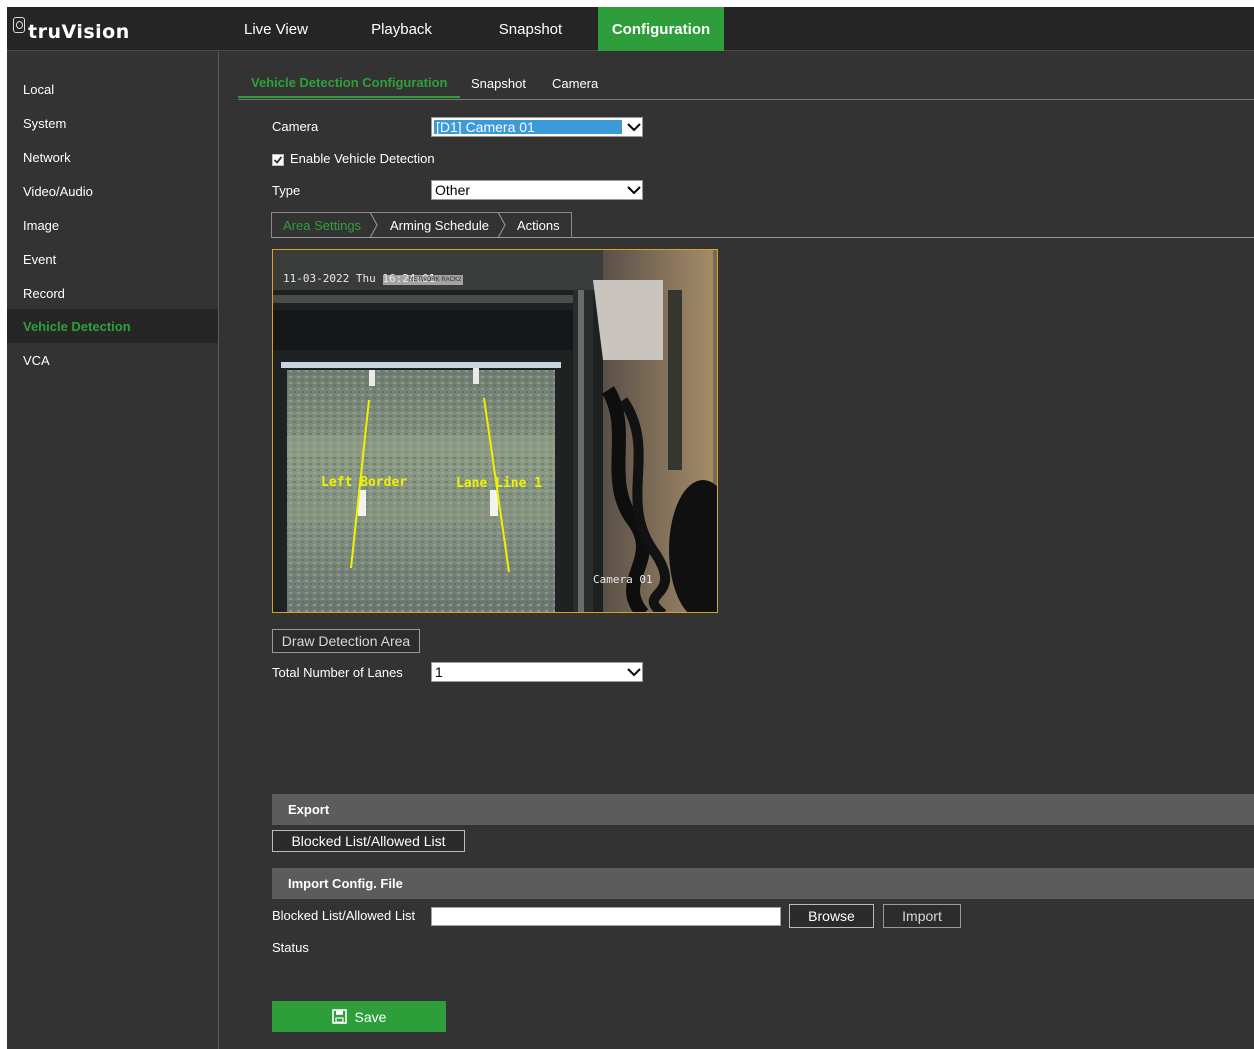 The height and width of the screenshot is (1049, 1254). What do you see at coordinates (322, 225) in the screenshot?
I see `step-area-settings: Area Settings` at bounding box center [322, 225].